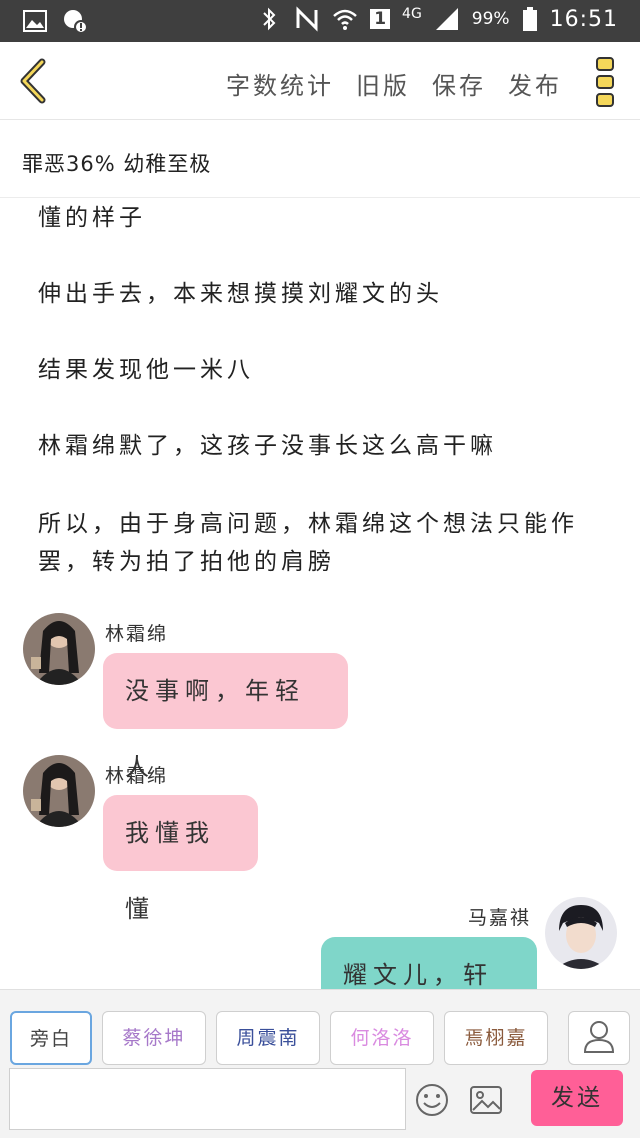  I want to click on bluetooth-icon, so click(269, 19).